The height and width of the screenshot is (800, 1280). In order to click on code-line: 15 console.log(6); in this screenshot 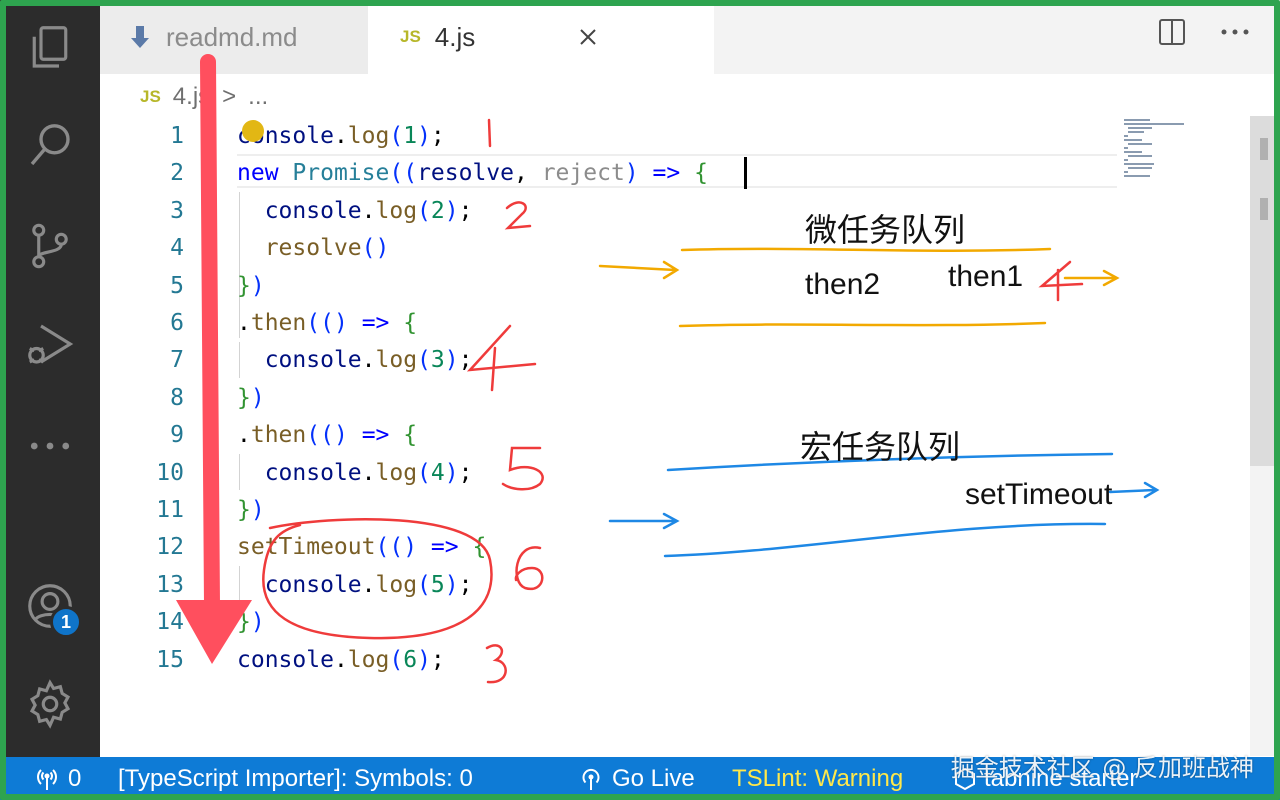, I will do `click(608, 660)`.